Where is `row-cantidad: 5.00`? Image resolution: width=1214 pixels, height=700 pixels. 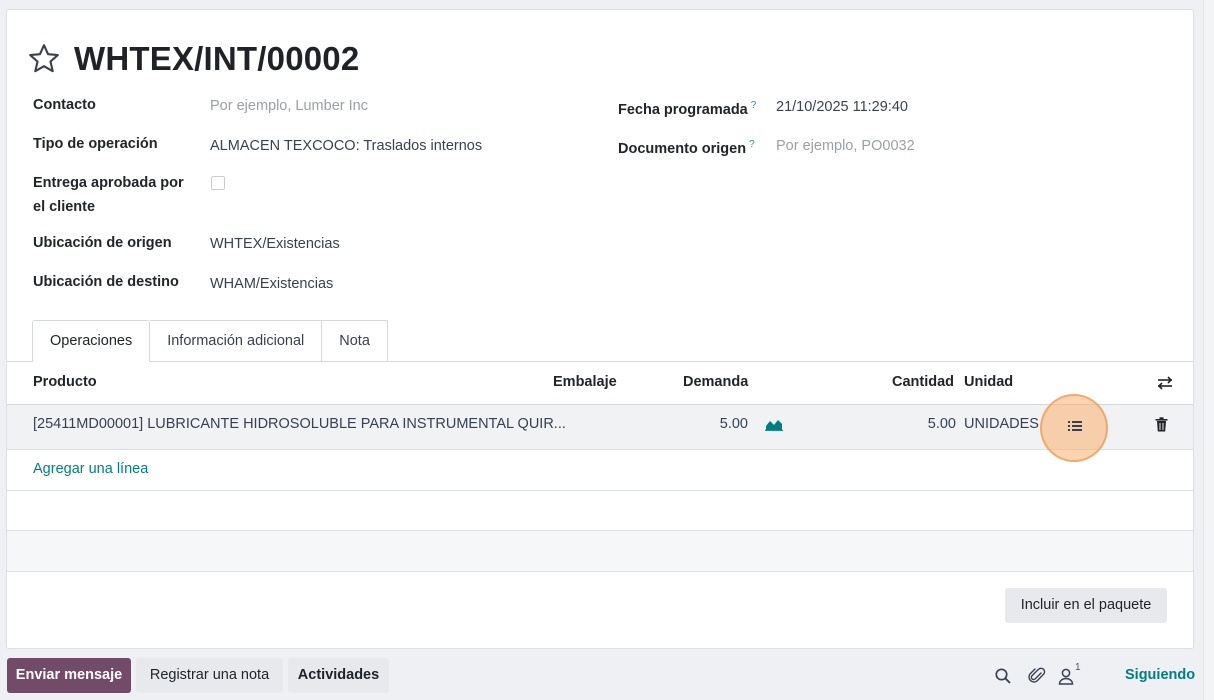
row-cantidad: 5.00 is located at coordinates (928, 424).